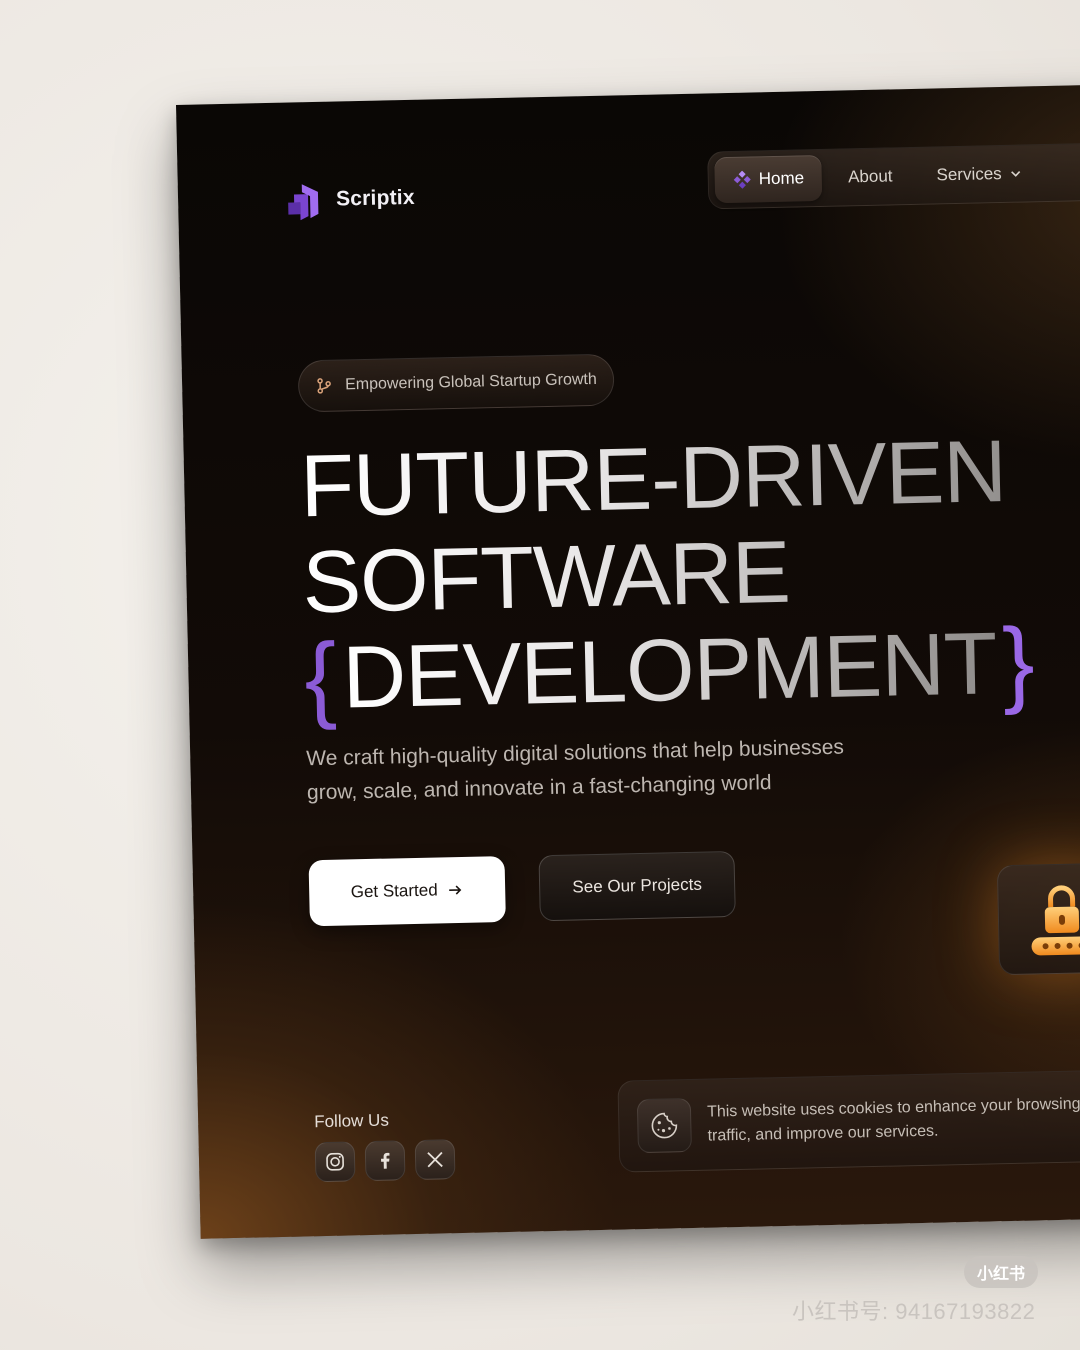 This screenshot has height=1350, width=1080. I want to click on follow-us-heading: Follow Us, so click(352, 1121).